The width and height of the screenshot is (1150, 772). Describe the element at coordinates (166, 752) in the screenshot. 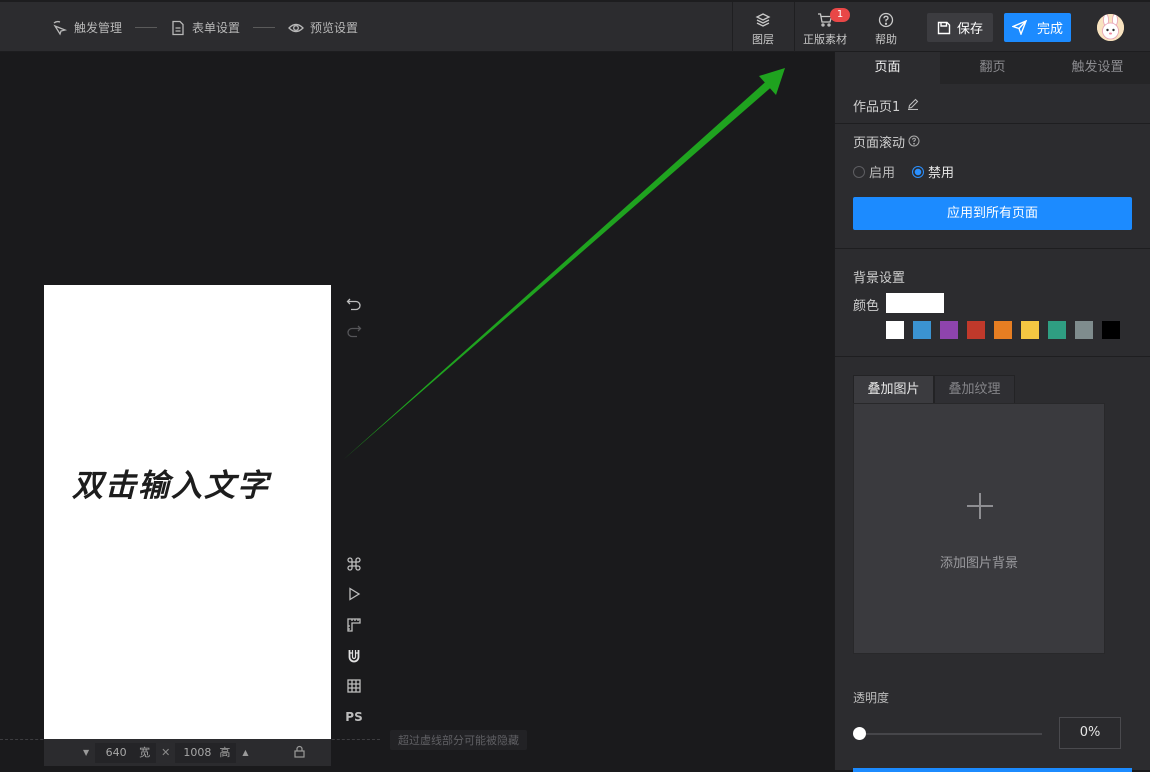

I see `times-icon: ✕` at that location.